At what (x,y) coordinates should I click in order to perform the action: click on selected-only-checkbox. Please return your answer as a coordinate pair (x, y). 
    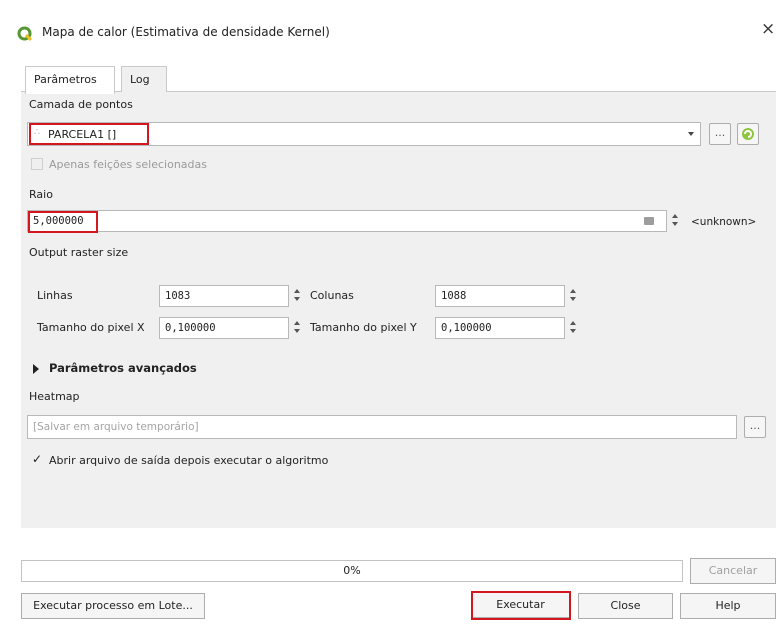
    Looking at the image, I should click on (37, 164).